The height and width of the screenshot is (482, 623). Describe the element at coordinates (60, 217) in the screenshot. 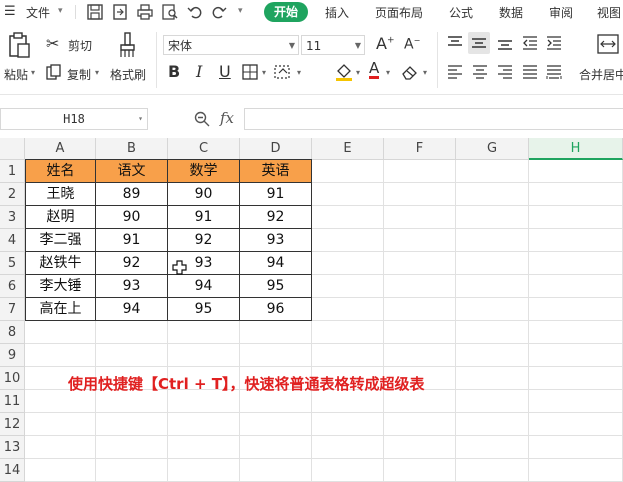

I see `table-cell: 赵明` at that location.